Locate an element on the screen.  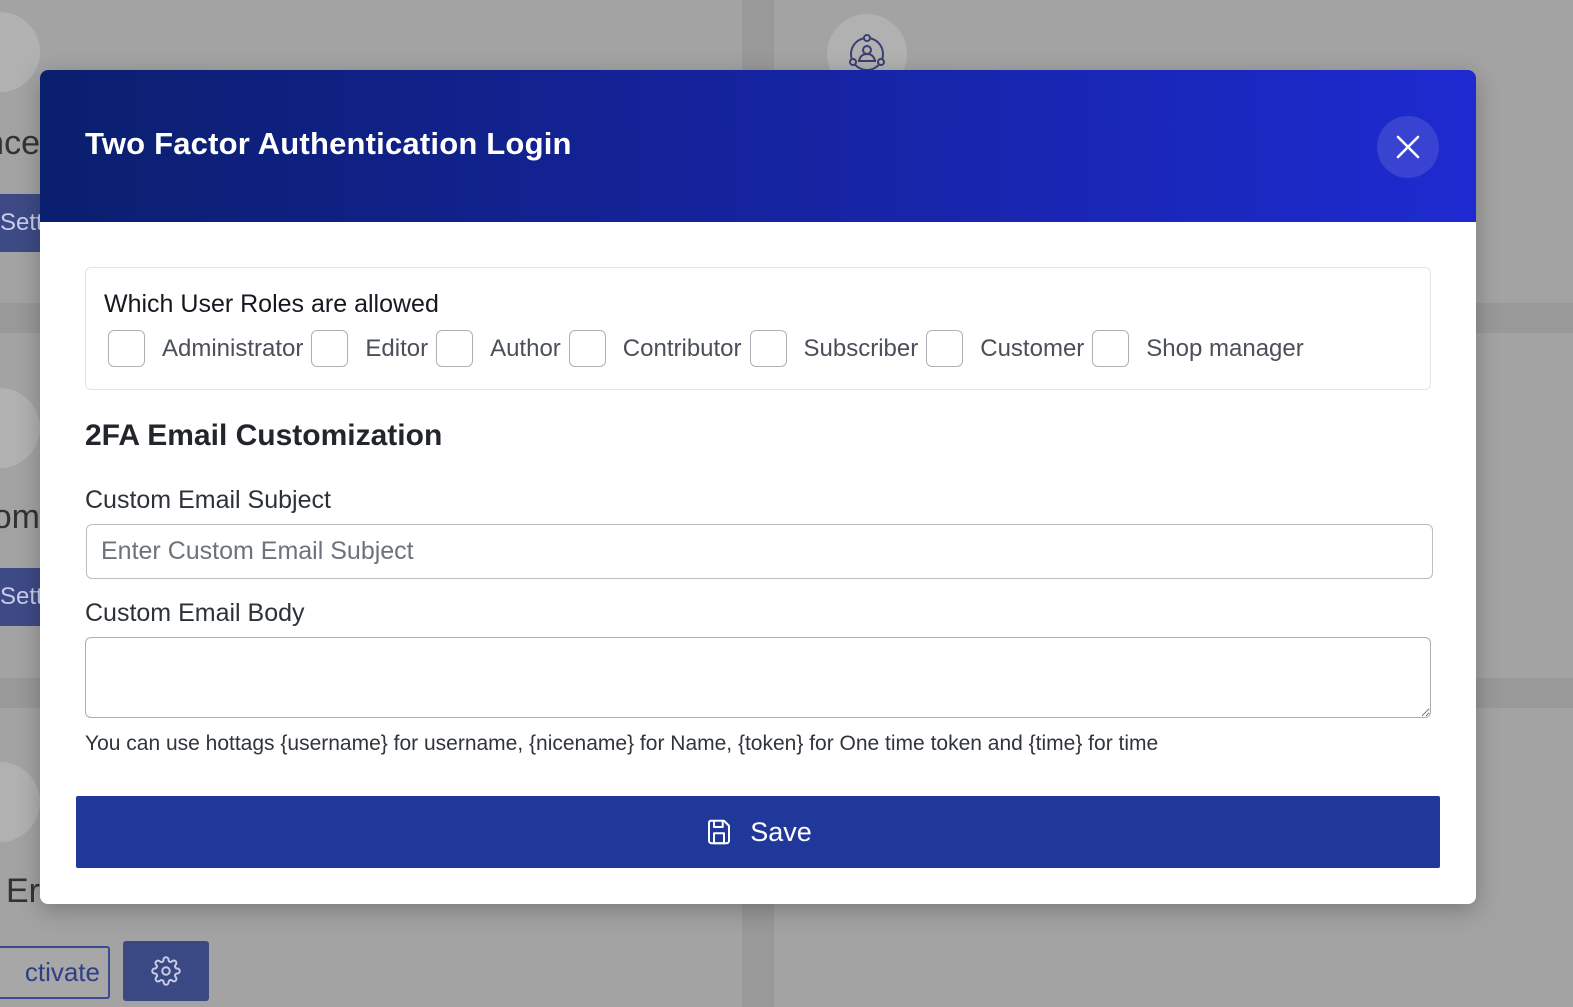
role-label-contributor: Contributor is located at coordinates (682, 348).